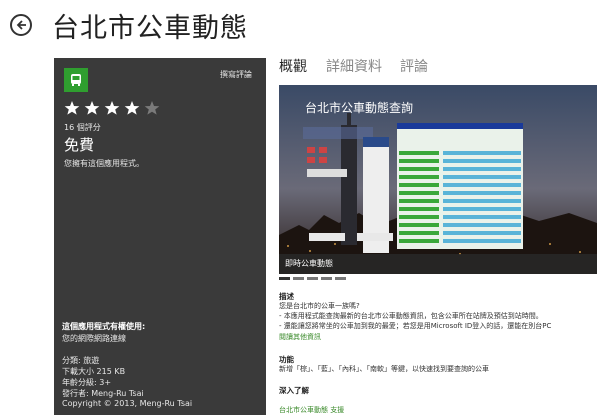 This screenshot has height=415, width=600. I want to click on arrow-left-icon, so click(21, 25).